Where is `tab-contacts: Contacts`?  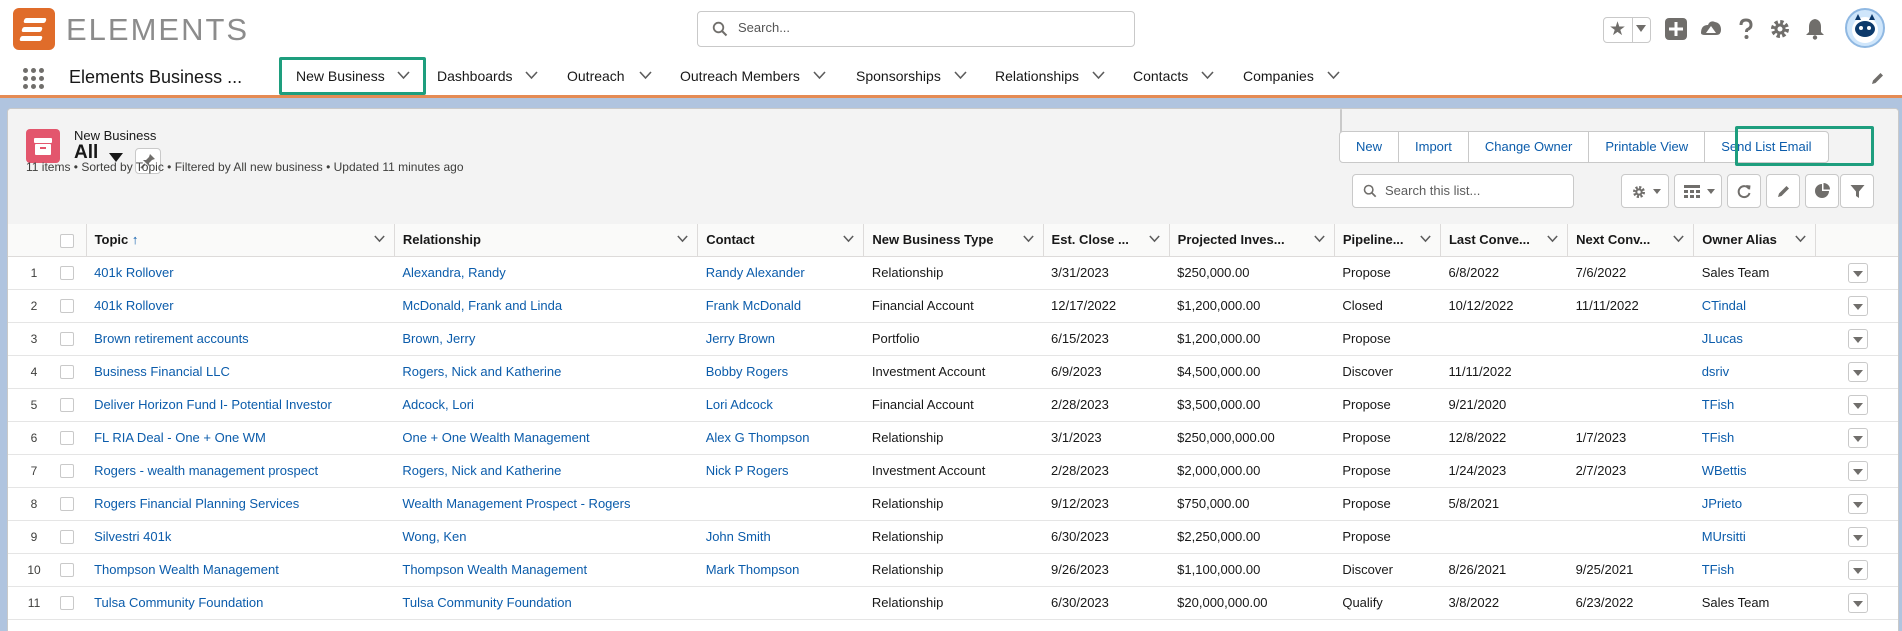
tab-contacts: Contacts is located at coordinates (1180, 76).